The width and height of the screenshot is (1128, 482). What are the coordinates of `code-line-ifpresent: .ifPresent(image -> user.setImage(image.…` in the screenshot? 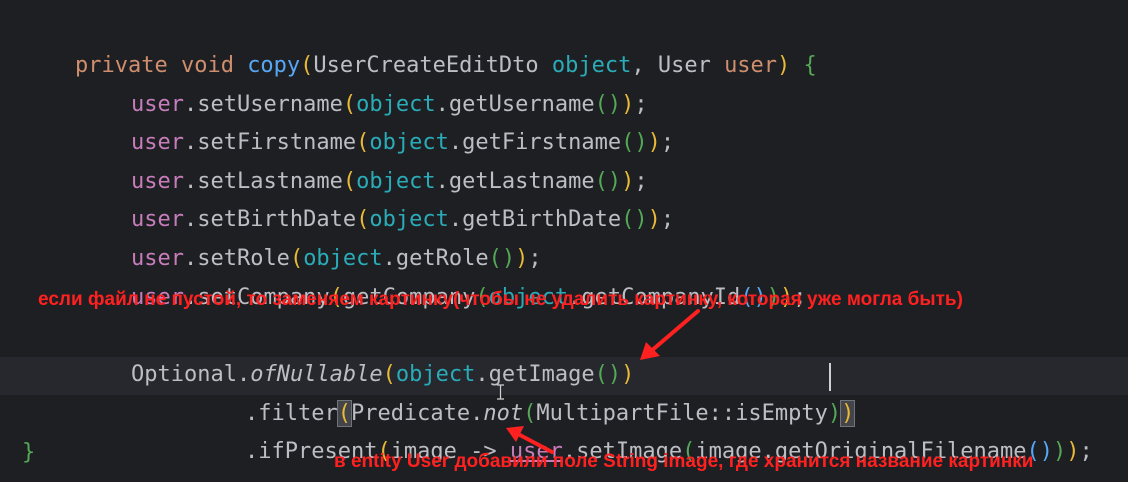 It's located at (642, 429).